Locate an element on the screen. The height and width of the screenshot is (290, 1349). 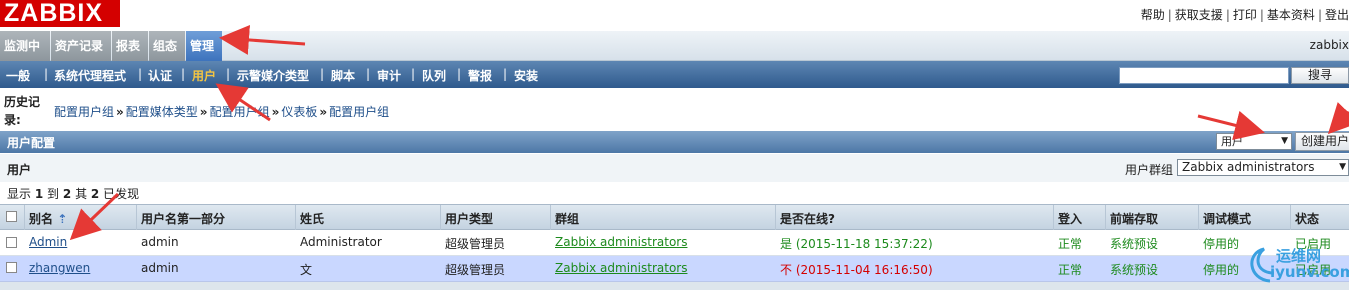
arrow-to-users-submenu is located at coordinates (243, 102).